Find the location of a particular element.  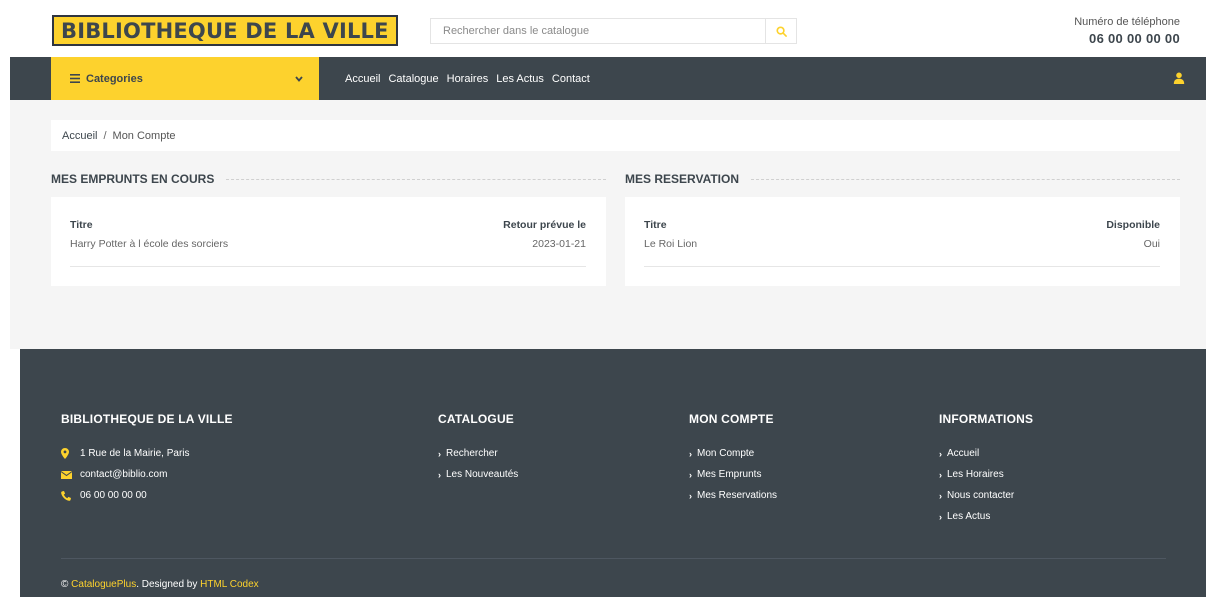

footer-address: 1 Rue de la Mairie, Paris is located at coordinates (147, 453).